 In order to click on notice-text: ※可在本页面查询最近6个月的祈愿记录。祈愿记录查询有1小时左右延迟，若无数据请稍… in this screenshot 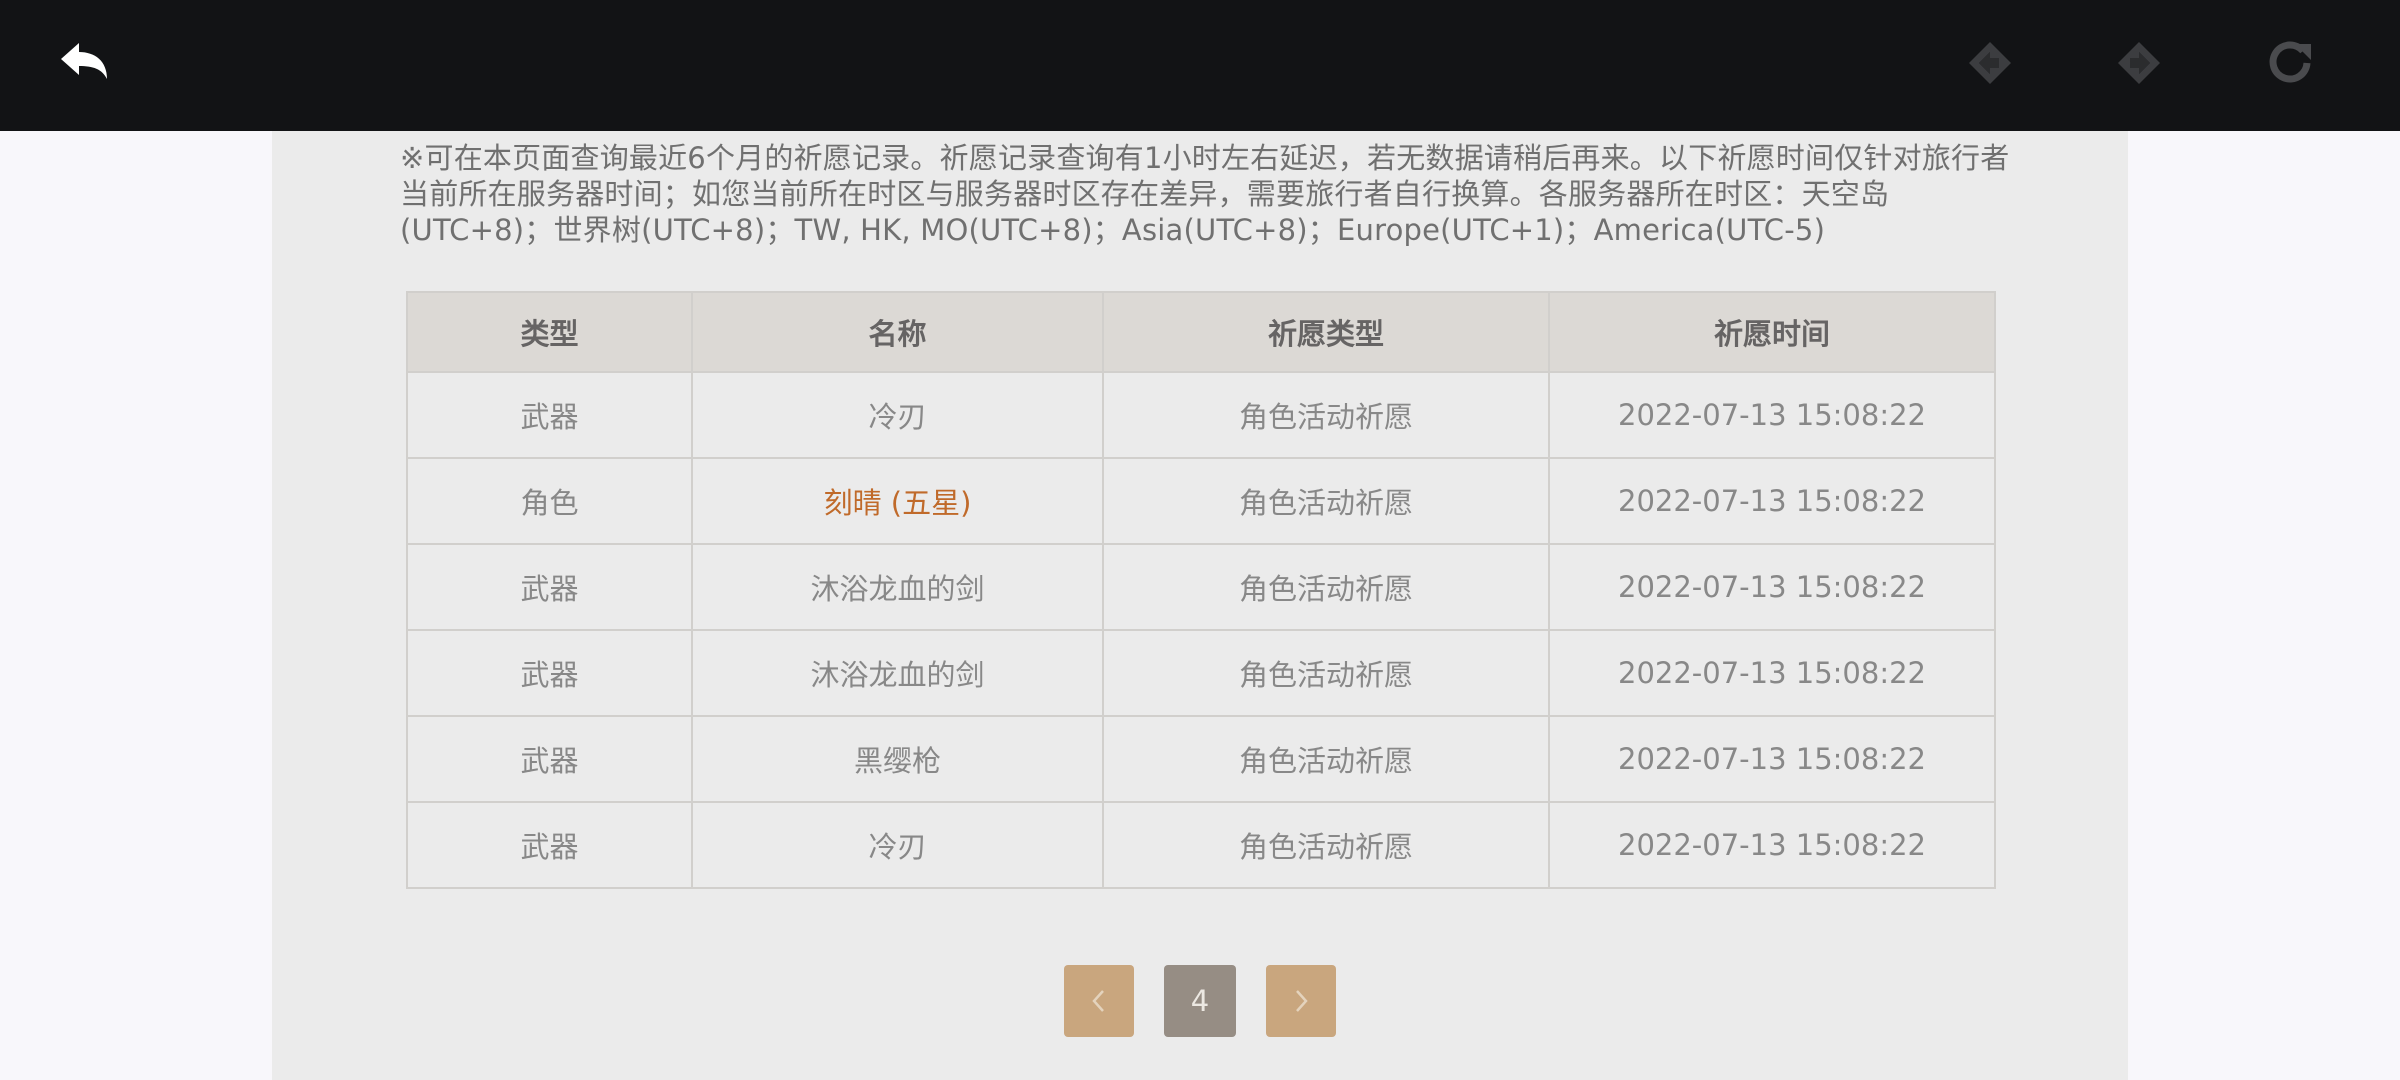, I will do `click(1205, 194)`.